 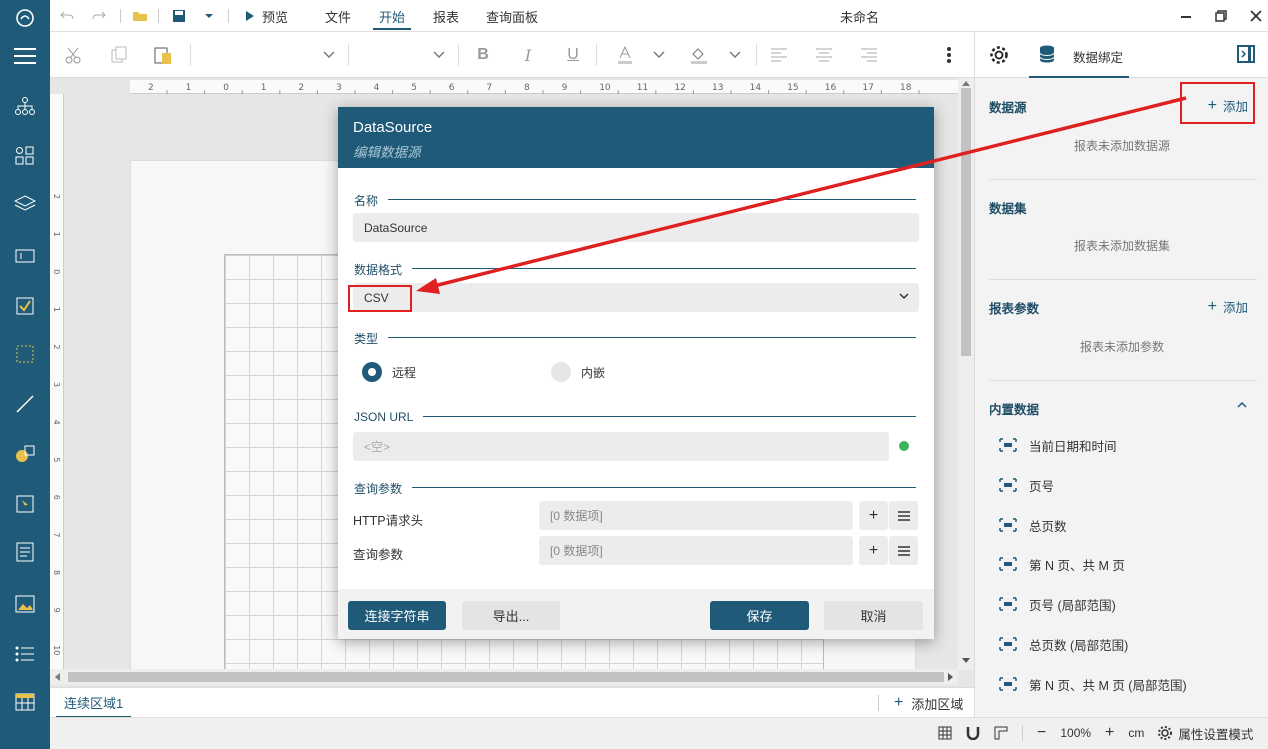 I want to click on vertical-scroll-thumb, so click(x=966, y=222).